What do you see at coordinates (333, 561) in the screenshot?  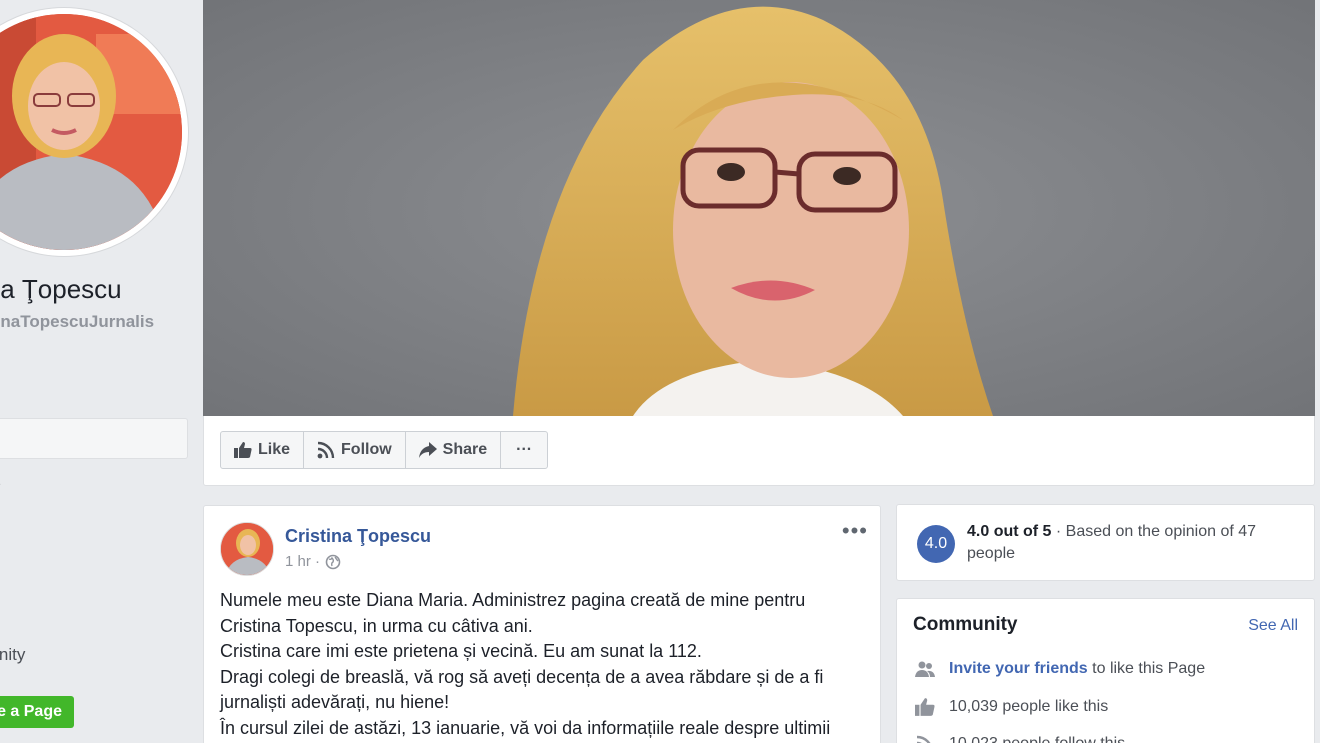 I see `globe-icon` at bounding box center [333, 561].